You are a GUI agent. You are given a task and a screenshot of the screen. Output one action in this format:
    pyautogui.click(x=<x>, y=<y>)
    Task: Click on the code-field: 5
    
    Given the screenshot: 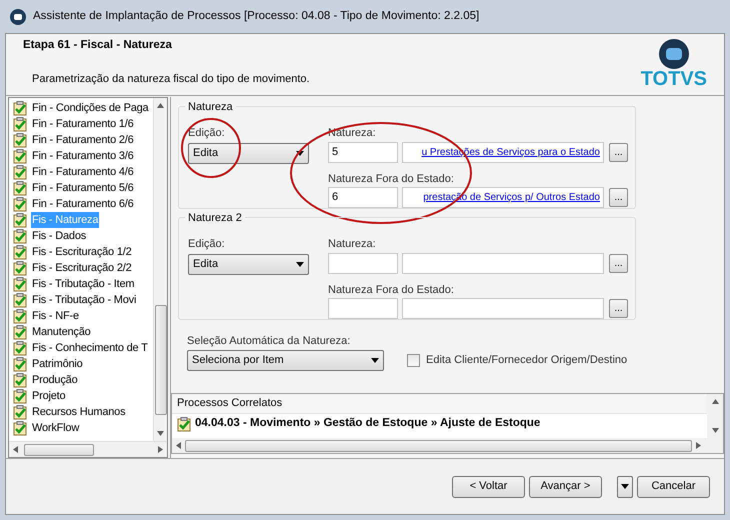 What is the action you would take?
    pyautogui.click(x=363, y=152)
    